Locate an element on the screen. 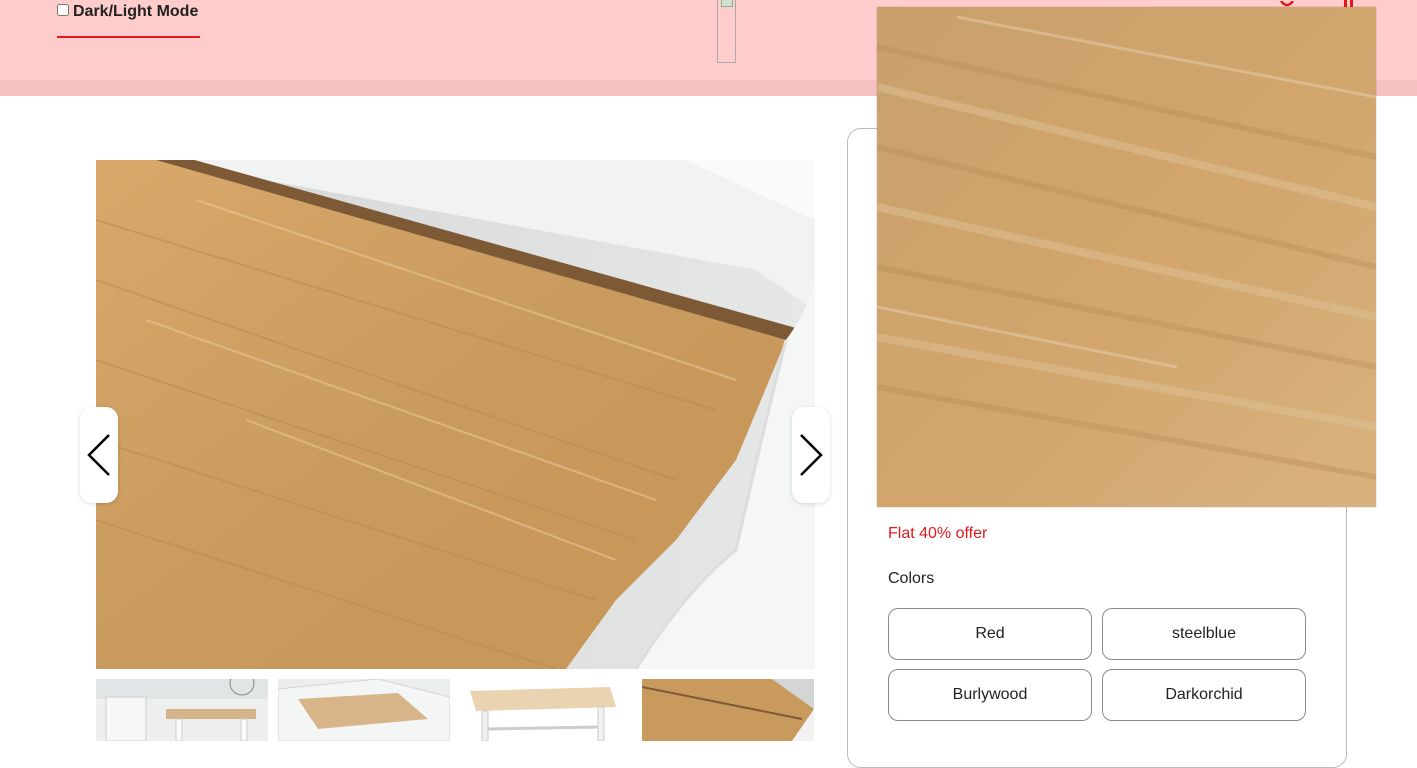 The image size is (1417, 768). mode-toggle-label: Dark/Light Mode is located at coordinates (136, 11).